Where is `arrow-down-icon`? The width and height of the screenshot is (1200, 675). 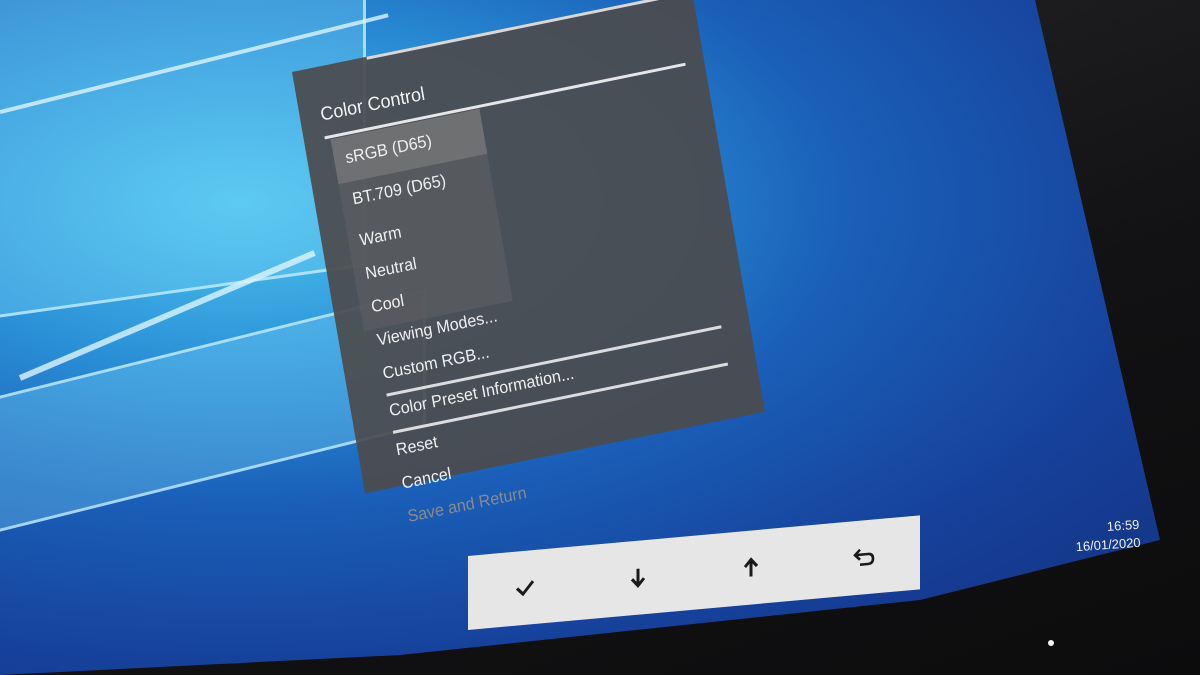
arrow-down-icon is located at coordinates (637, 578).